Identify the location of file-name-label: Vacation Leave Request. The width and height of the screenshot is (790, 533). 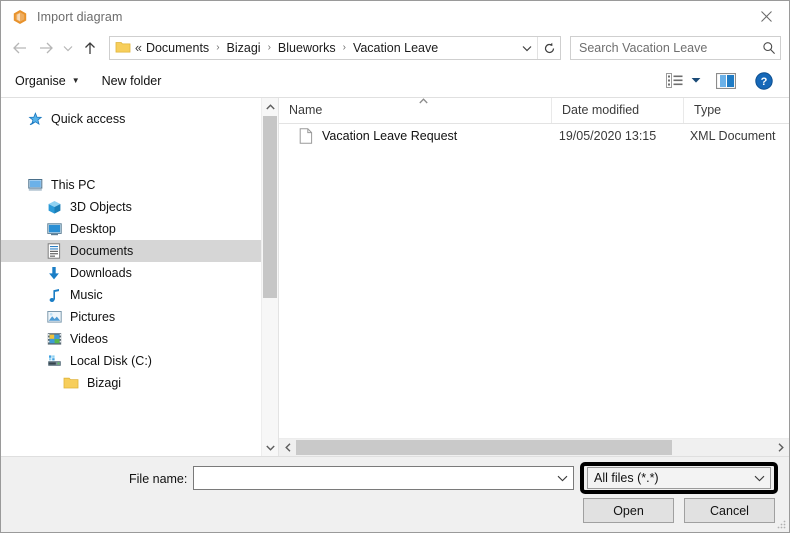
(390, 136).